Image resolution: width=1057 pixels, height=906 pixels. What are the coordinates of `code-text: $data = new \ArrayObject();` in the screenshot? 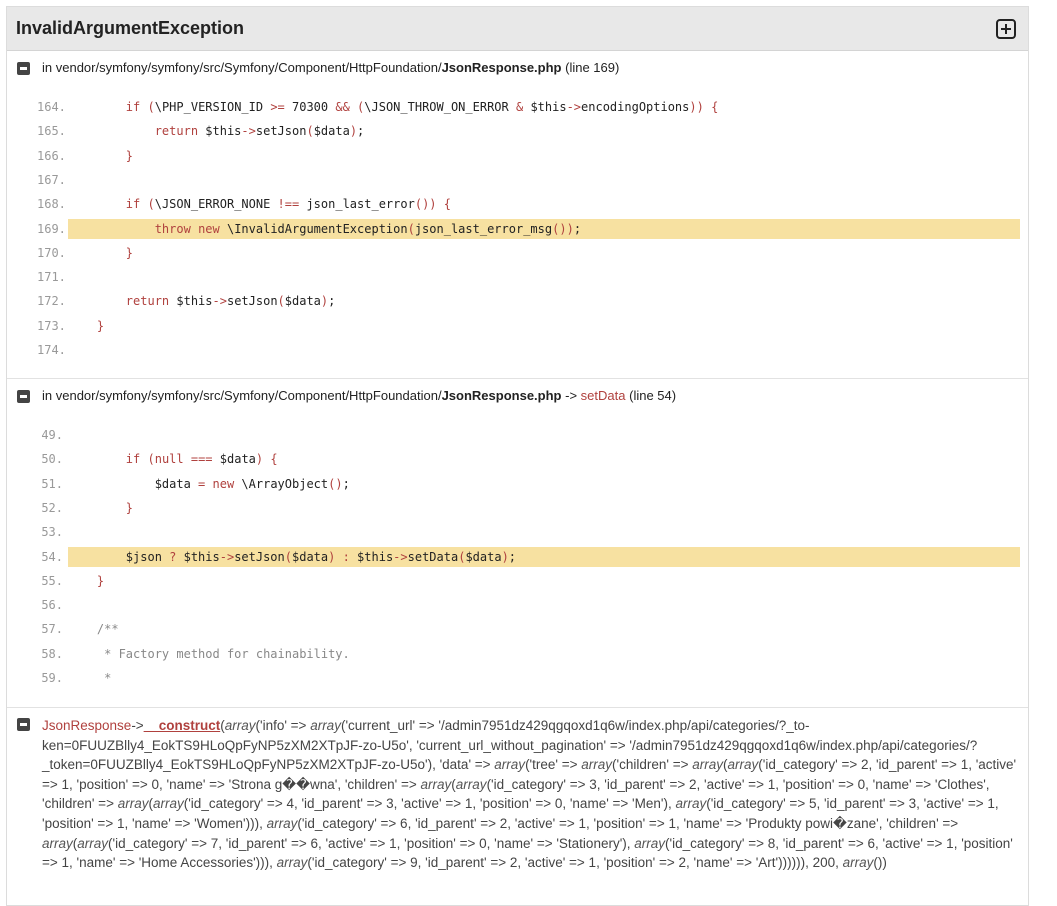 It's located at (209, 483).